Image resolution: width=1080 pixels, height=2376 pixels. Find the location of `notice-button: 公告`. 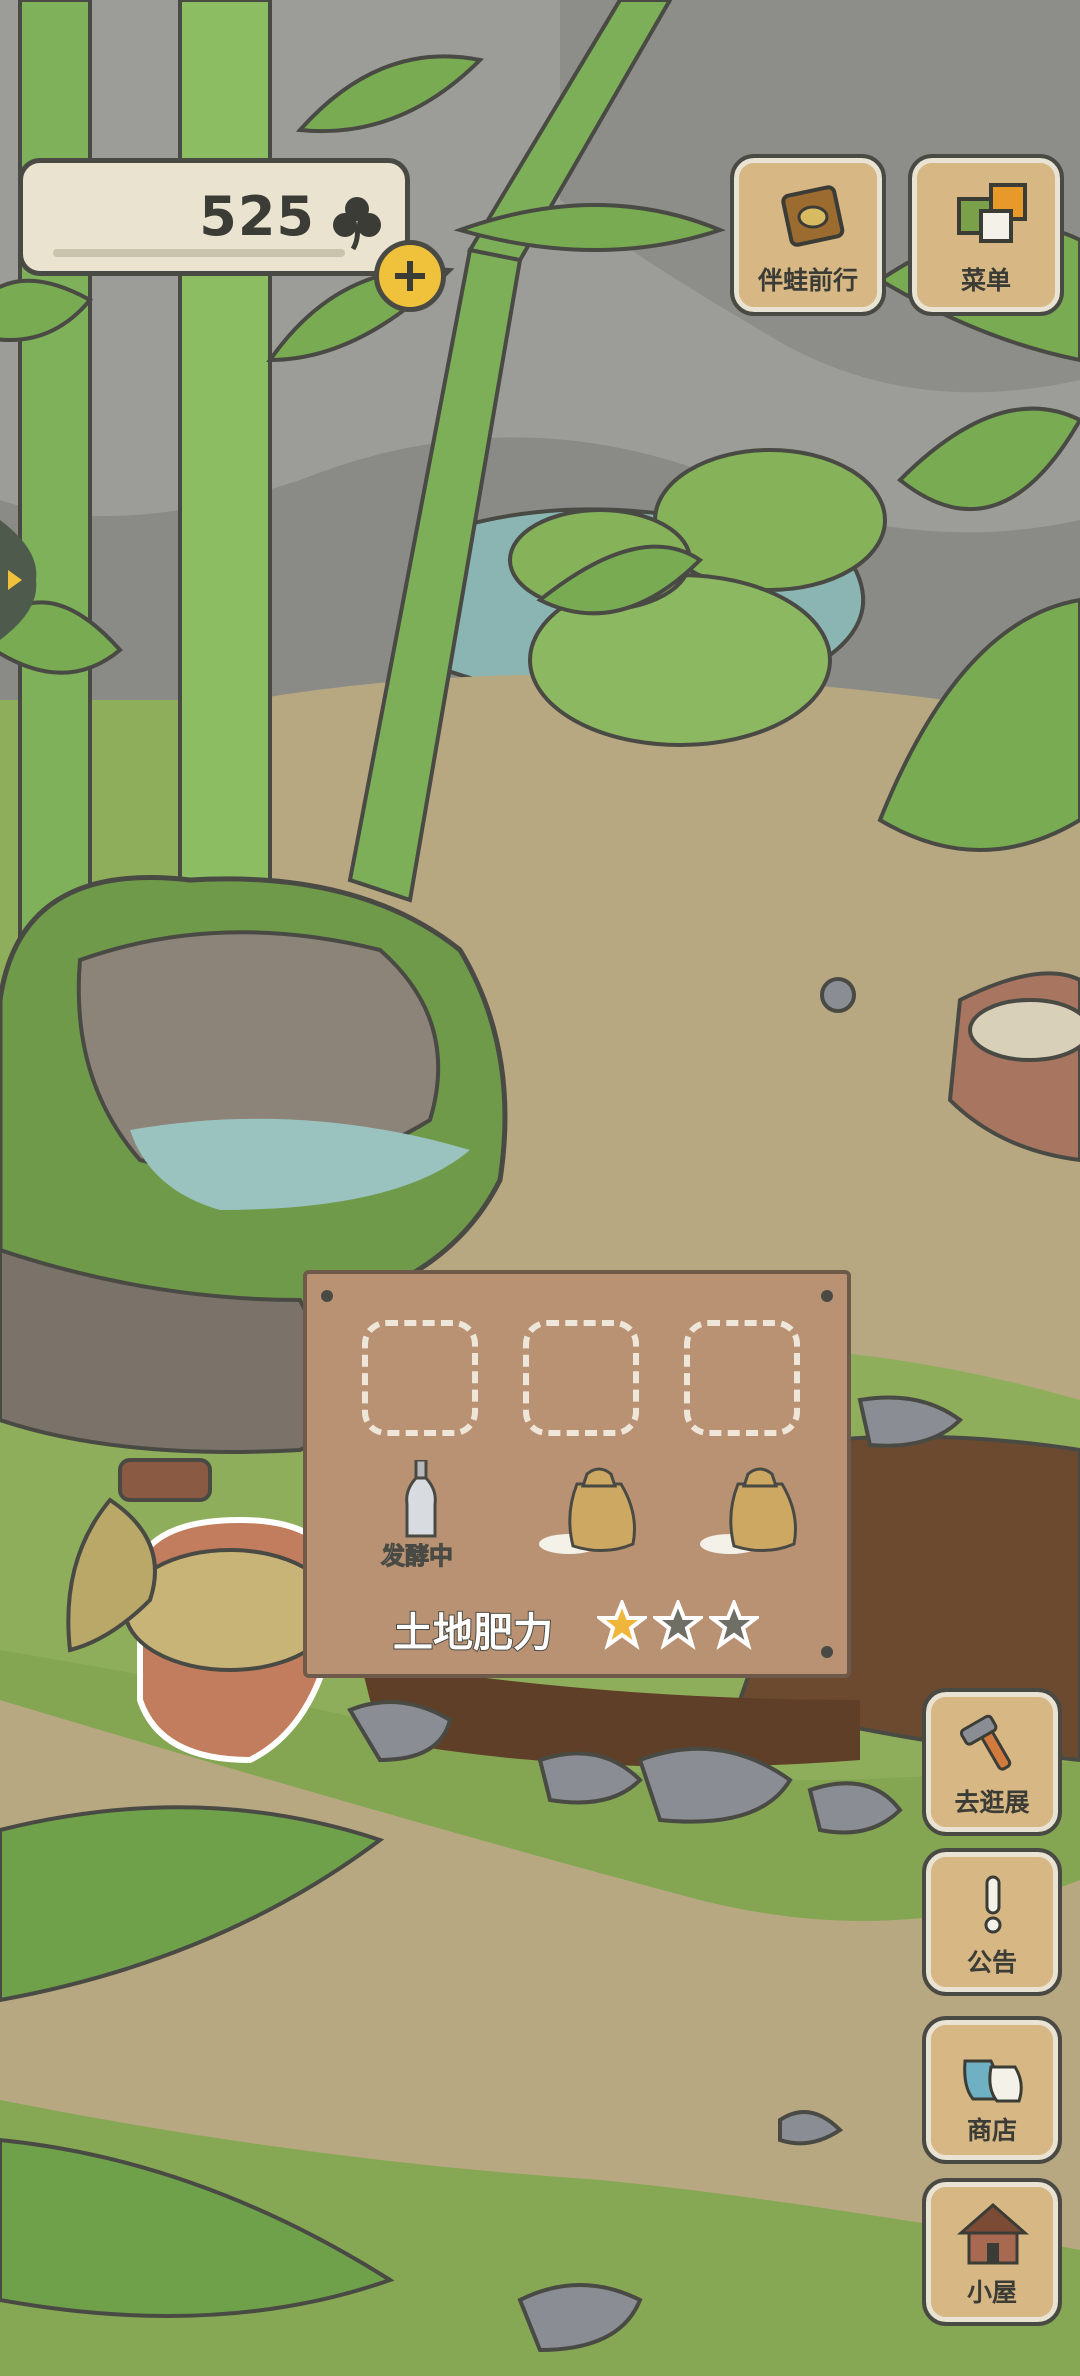

notice-button: 公告 is located at coordinates (992, 1922).